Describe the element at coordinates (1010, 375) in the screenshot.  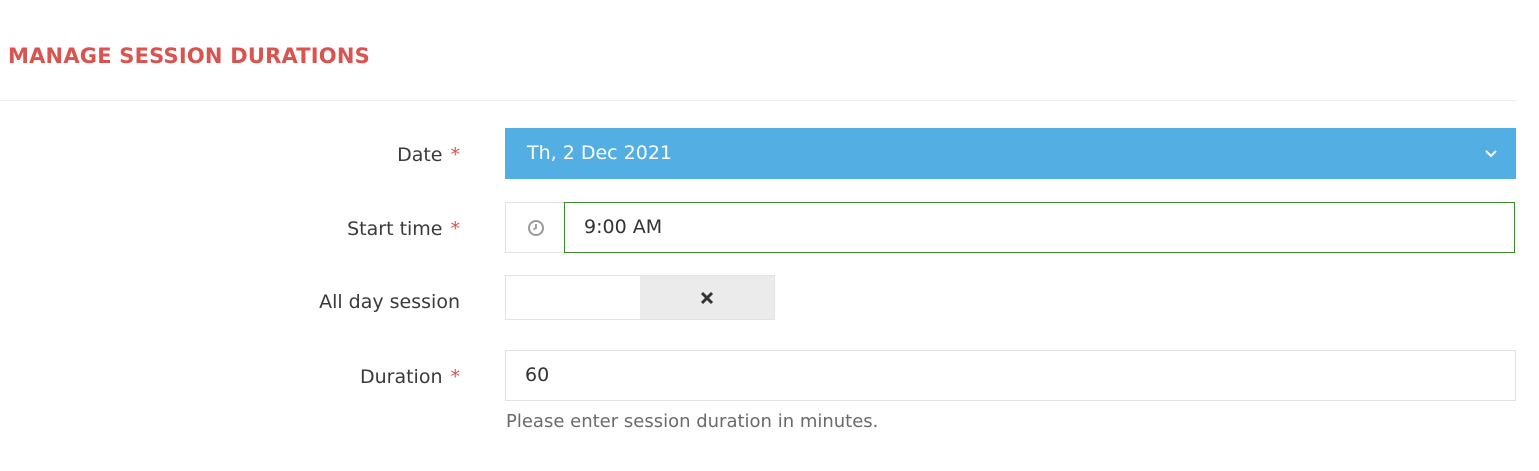
I see `duration-input: 60` at that location.